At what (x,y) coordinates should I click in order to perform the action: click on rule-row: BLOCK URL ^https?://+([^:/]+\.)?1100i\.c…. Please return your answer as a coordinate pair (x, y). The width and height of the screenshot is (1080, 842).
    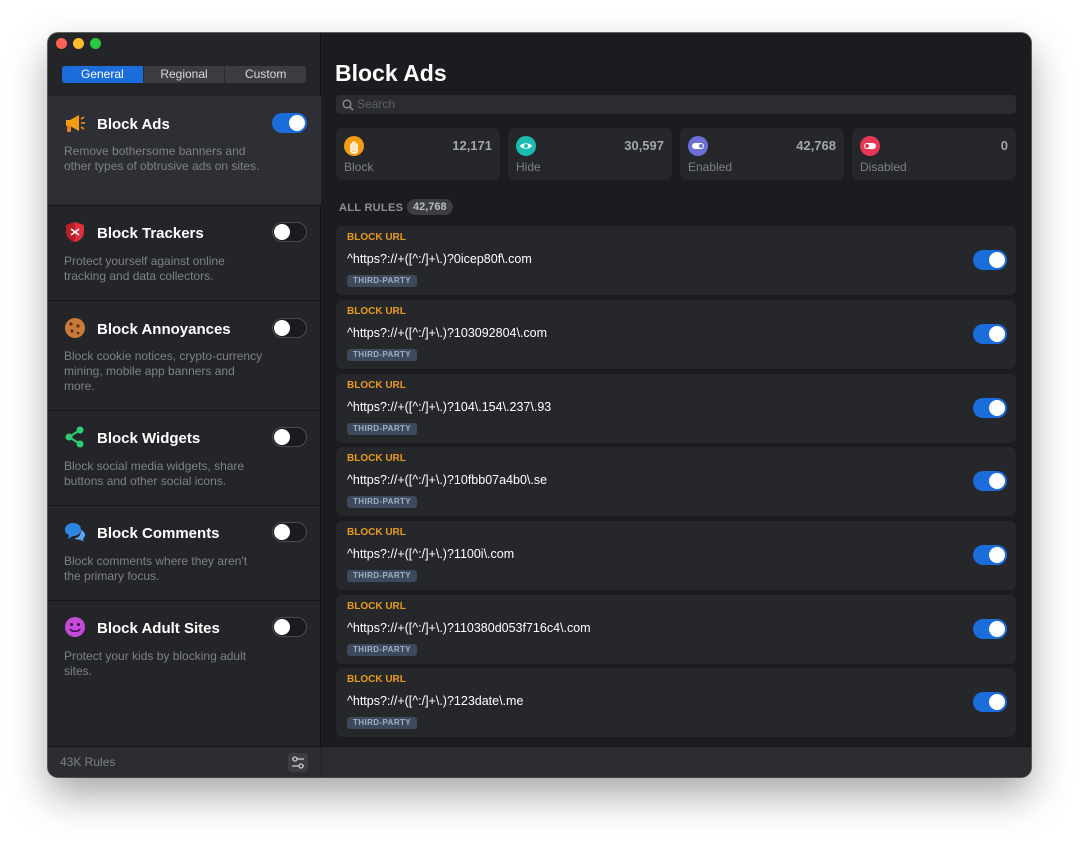
    Looking at the image, I should click on (676, 555).